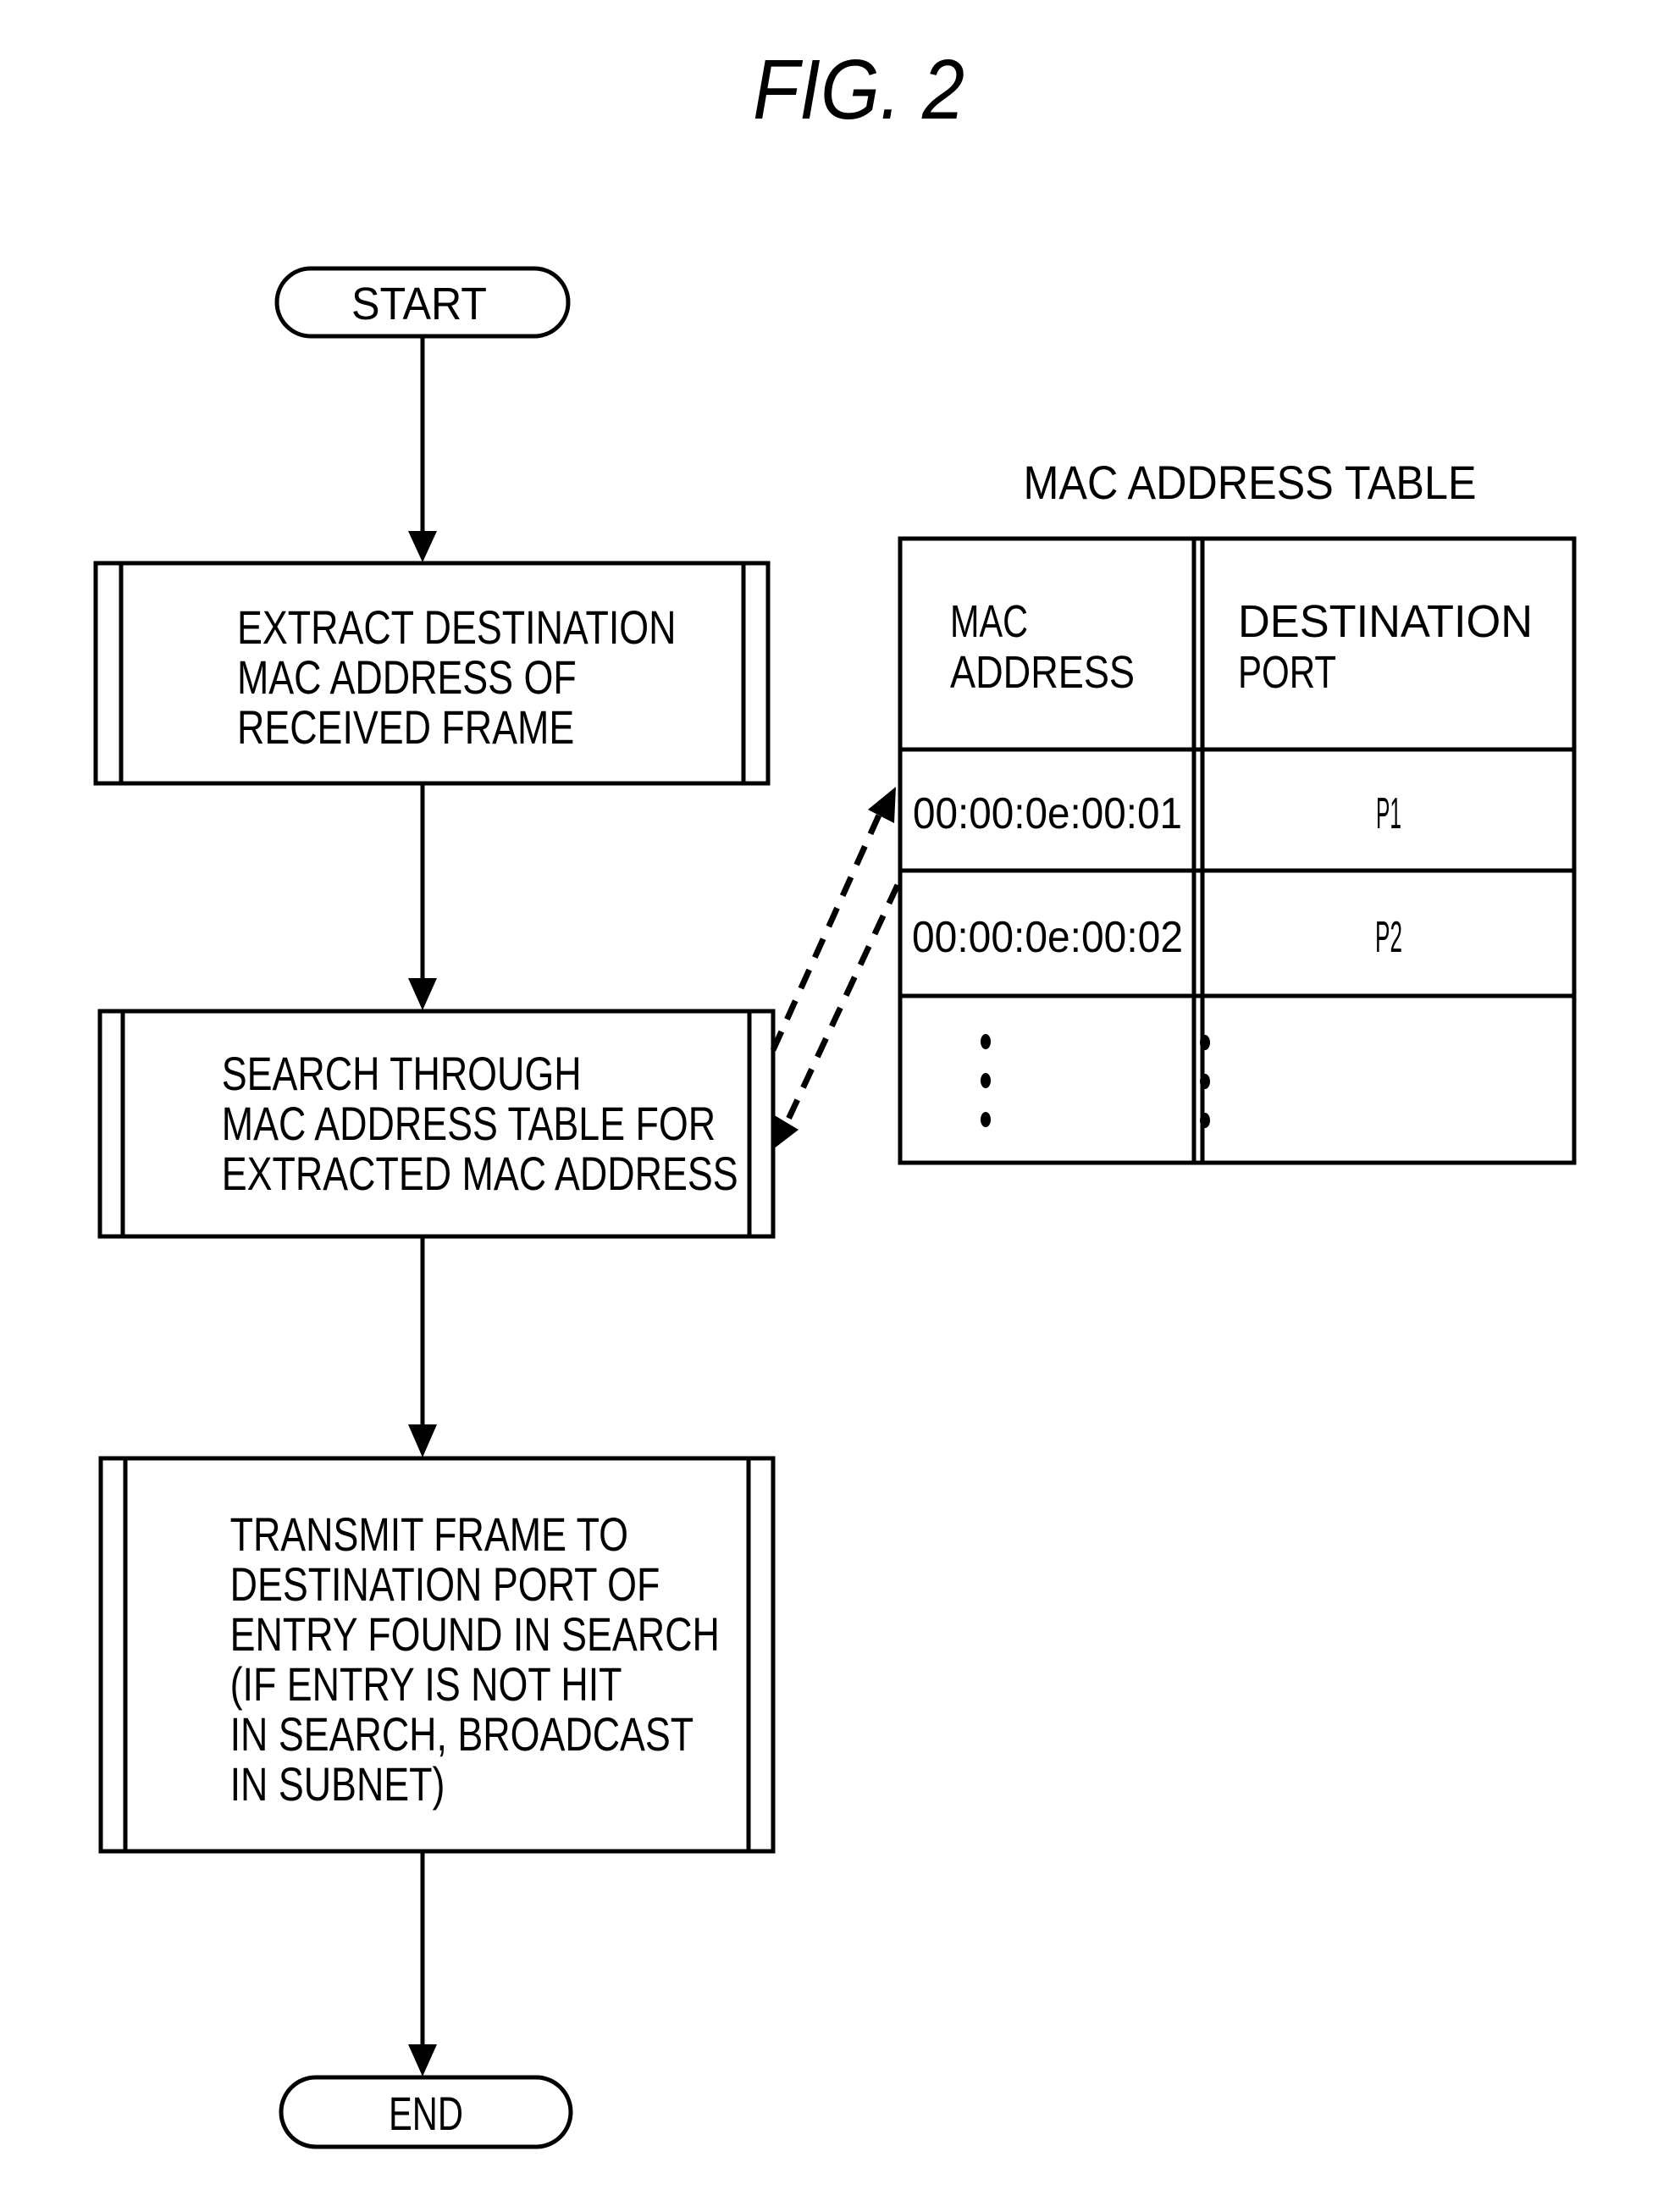 The height and width of the screenshot is (2212, 1680). I want to click on figure-title: FIG. 2, so click(859, 89).